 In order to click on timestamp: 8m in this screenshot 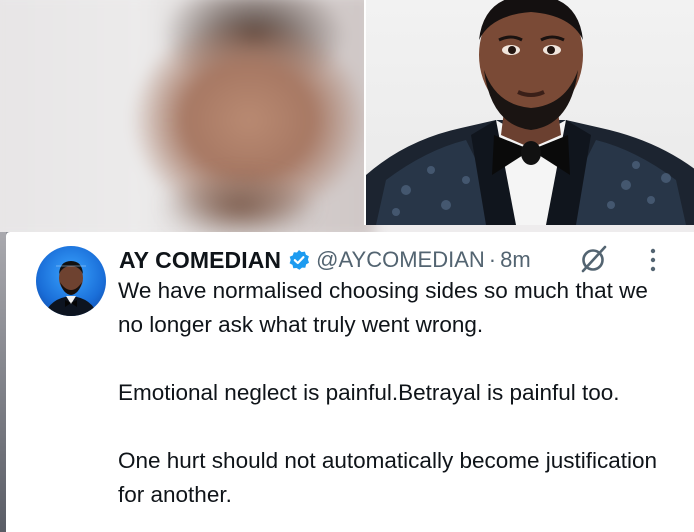, I will do `click(515, 260)`.